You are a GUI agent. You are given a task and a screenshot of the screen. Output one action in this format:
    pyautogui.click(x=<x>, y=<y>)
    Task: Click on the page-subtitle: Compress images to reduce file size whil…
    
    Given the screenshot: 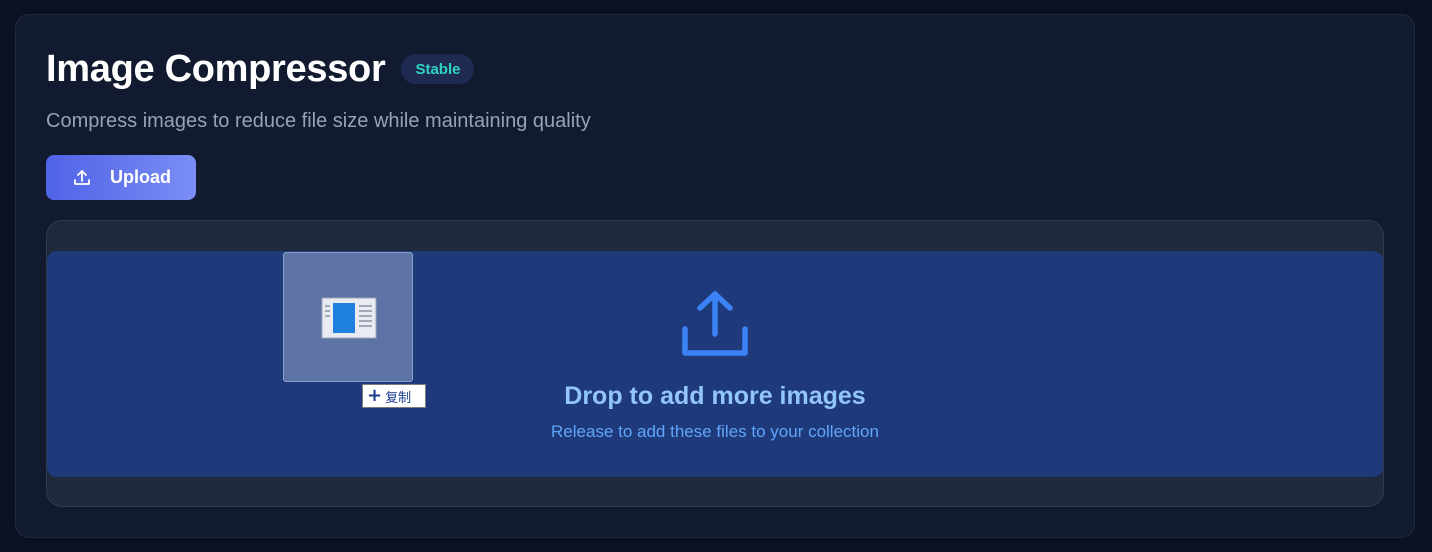 What is the action you would take?
    pyautogui.click(x=318, y=121)
    